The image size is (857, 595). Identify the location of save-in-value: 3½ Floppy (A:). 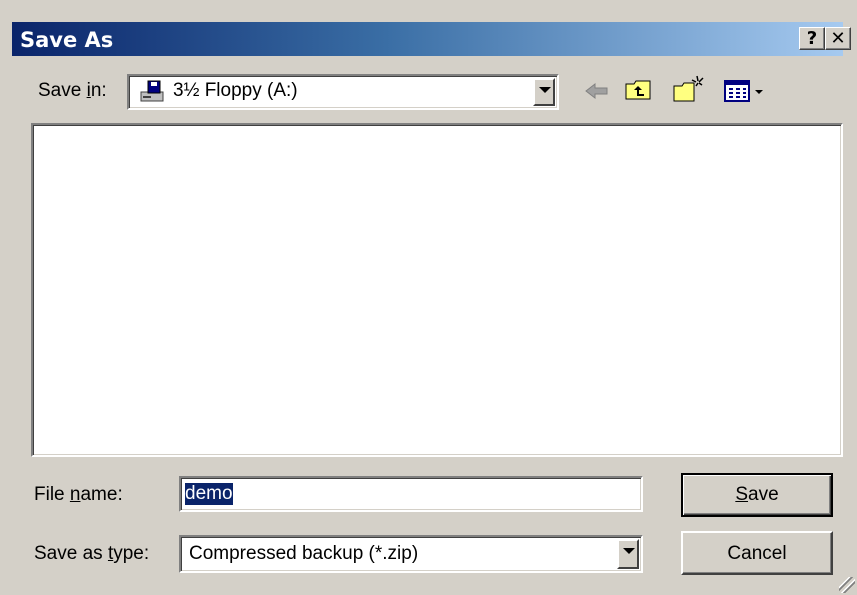
(235, 90).